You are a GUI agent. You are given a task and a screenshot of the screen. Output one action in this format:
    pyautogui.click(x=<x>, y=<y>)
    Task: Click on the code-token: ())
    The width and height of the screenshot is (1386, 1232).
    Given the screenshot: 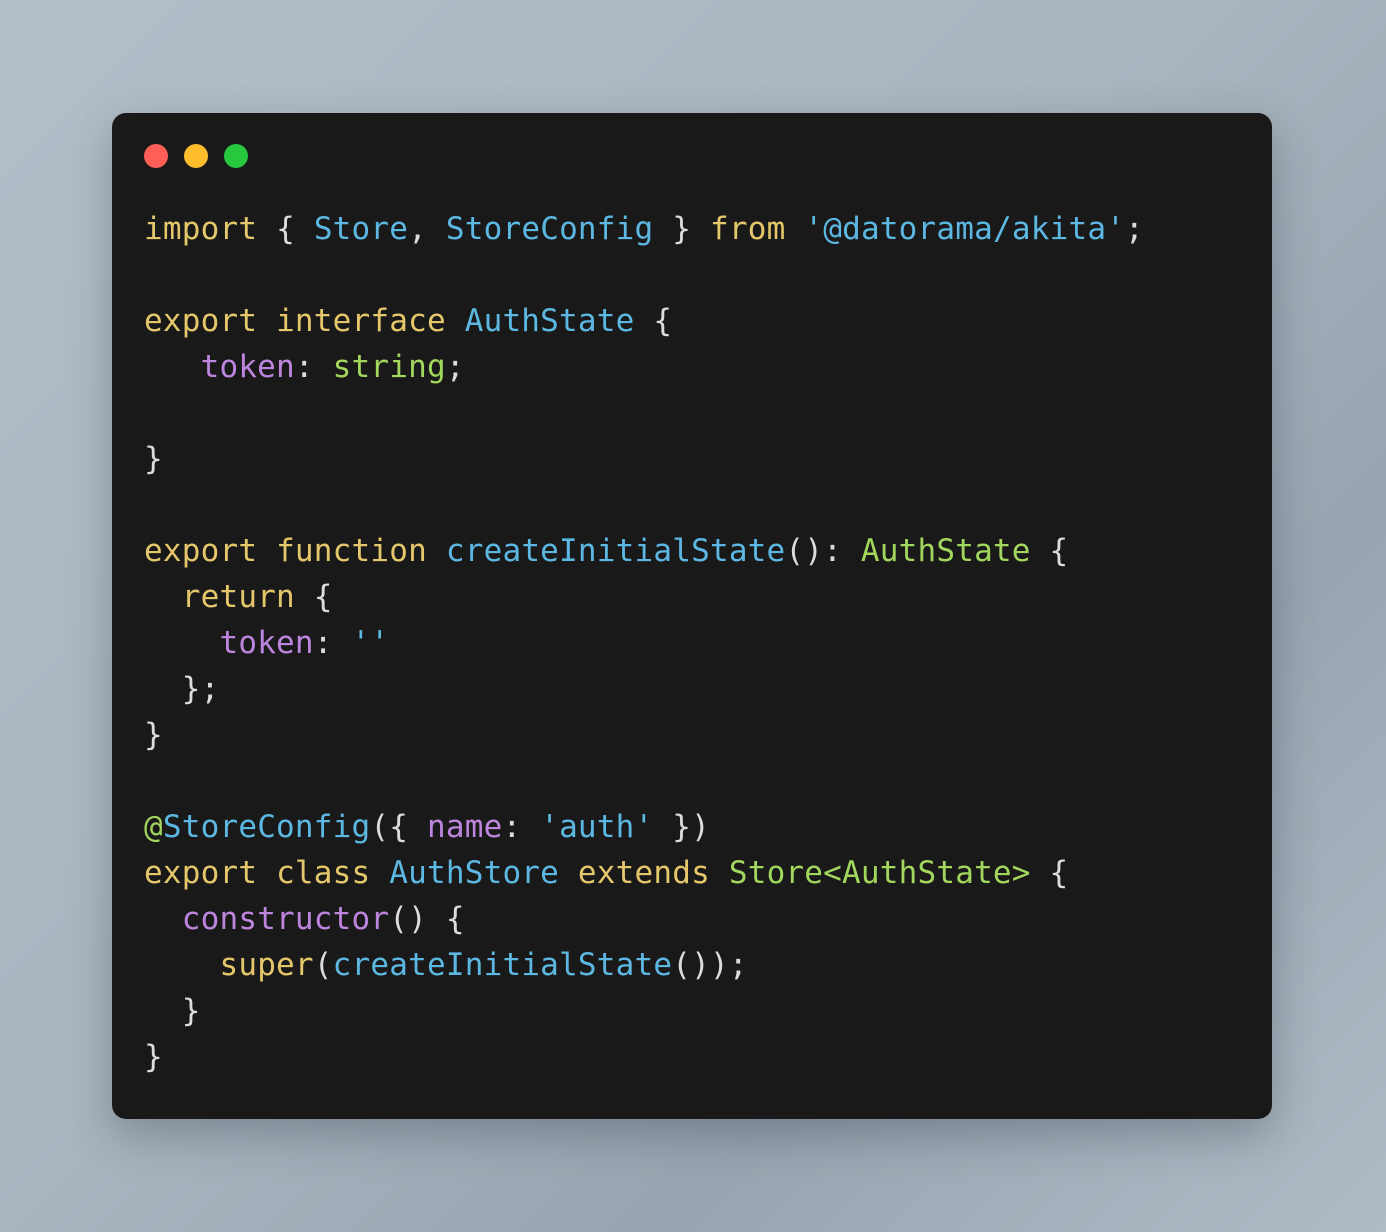 What is the action you would take?
    pyautogui.click(x=700, y=965)
    